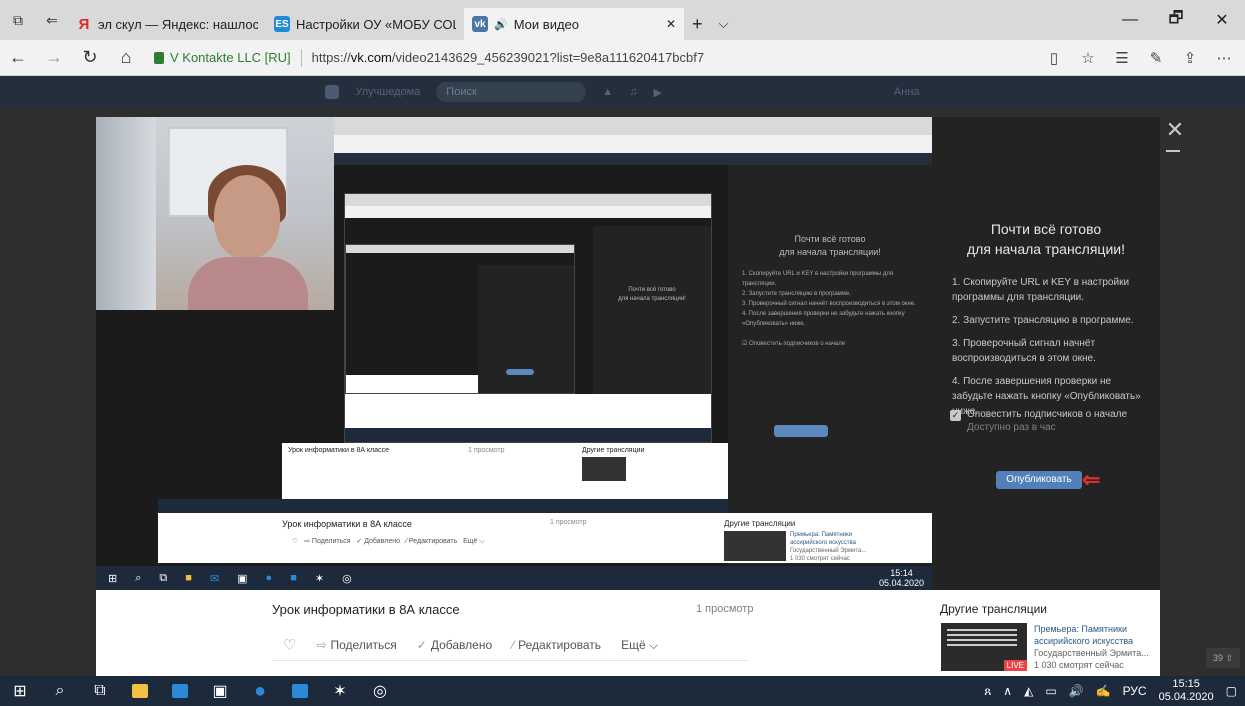 The image size is (1245, 706). What do you see at coordinates (1175, 132) in the screenshot?
I see `close-modal-icon: ✕` at bounding box center [1175, 132].